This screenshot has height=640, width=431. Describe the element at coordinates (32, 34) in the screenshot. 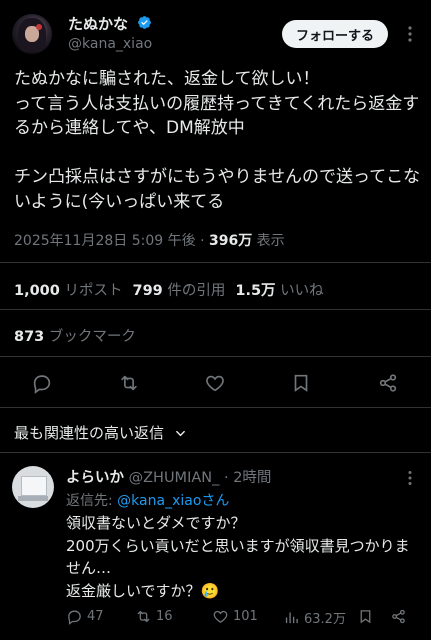

I see `author-avatar` at that location.